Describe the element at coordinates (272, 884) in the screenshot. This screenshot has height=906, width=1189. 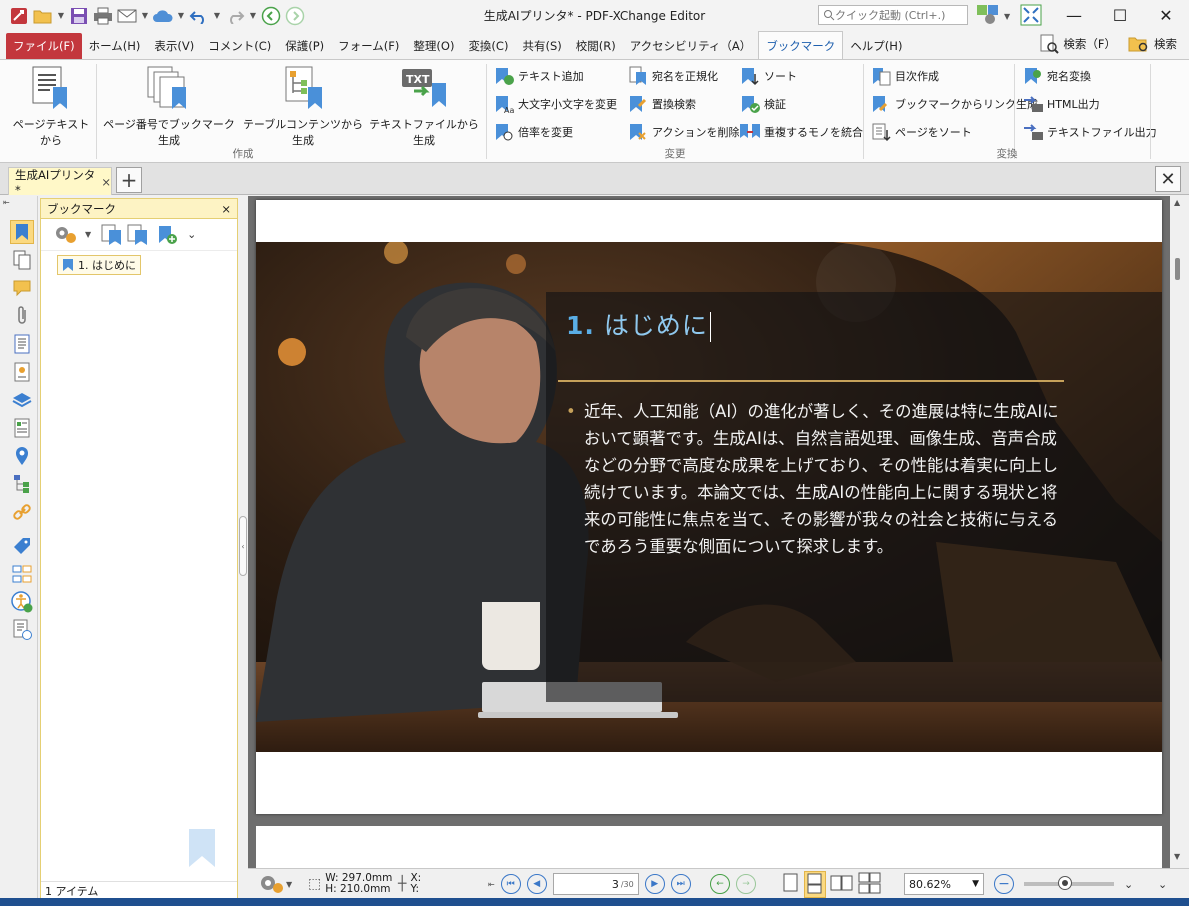
I see `status-options-icon: ▼` at that location.